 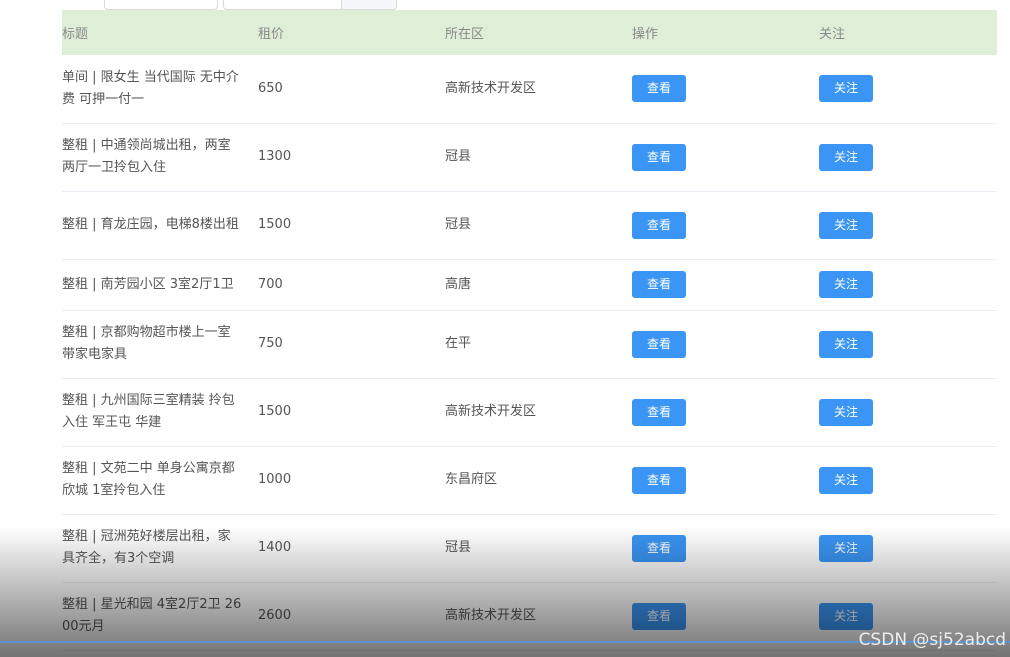 I want to click on header-area: 所在区, so click(x=465, y=34).